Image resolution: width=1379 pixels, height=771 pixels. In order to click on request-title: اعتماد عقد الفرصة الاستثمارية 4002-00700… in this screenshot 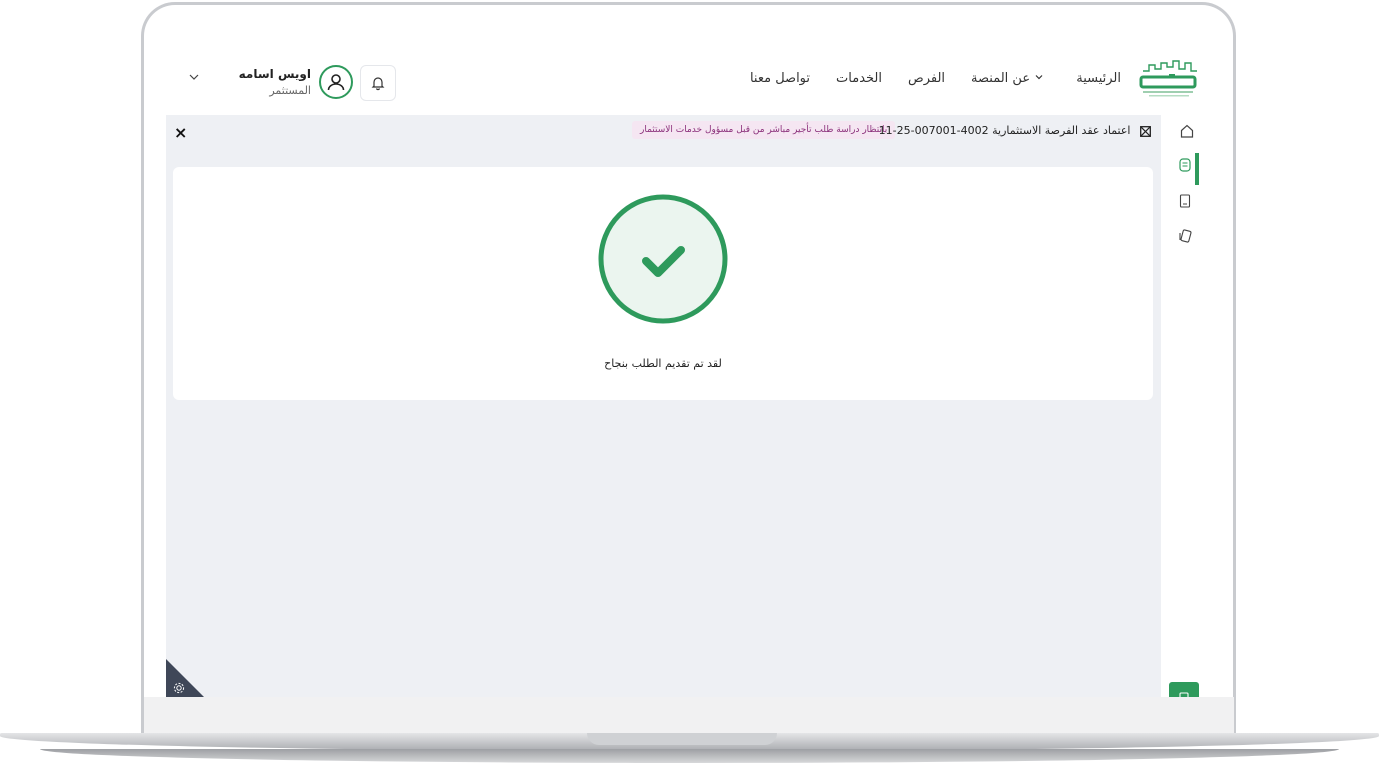, I will do `click(1004, 130)`.